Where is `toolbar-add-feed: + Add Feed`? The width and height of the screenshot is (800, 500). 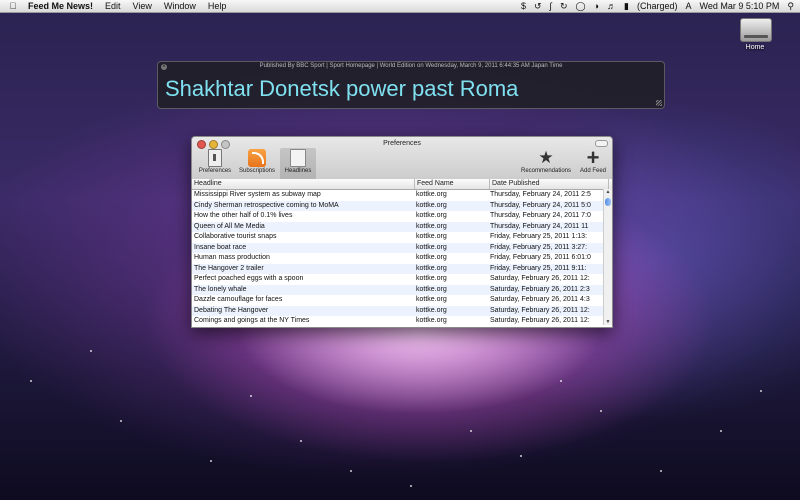
toolbar-add-feed: + Add Feed is located at coordinates (593, 160).